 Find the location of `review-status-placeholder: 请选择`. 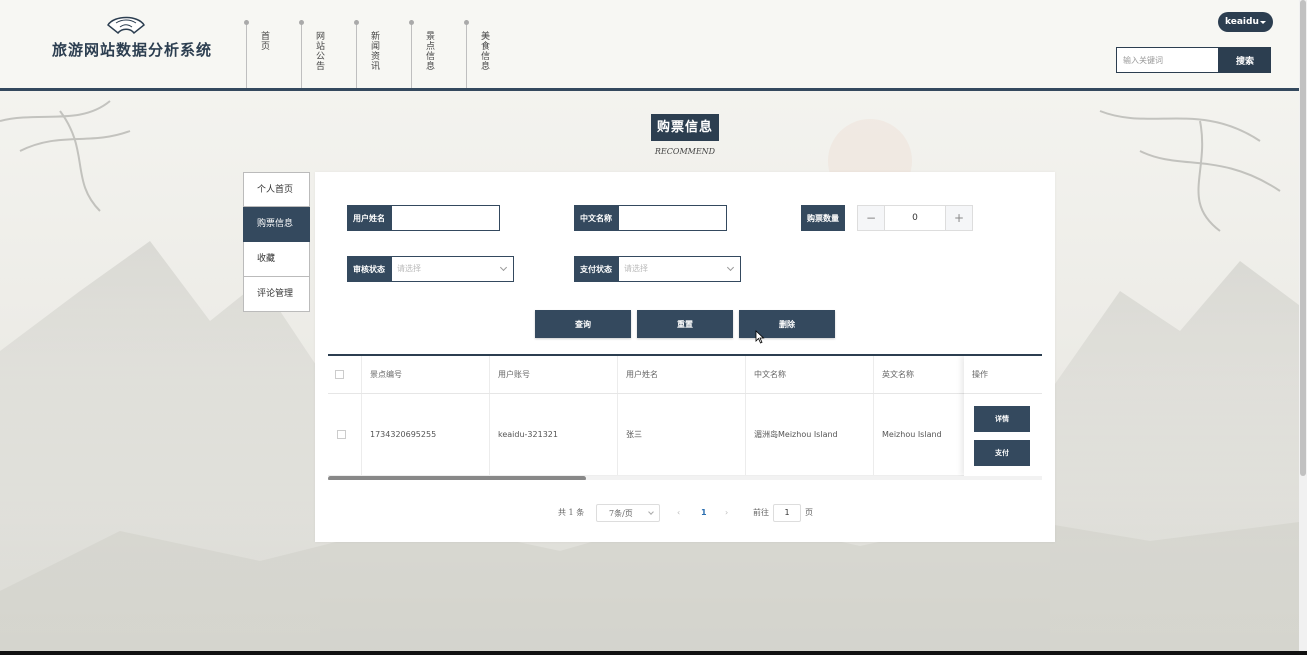

review-status-placeholder: 请选择 is located at coordinates (409, 268).